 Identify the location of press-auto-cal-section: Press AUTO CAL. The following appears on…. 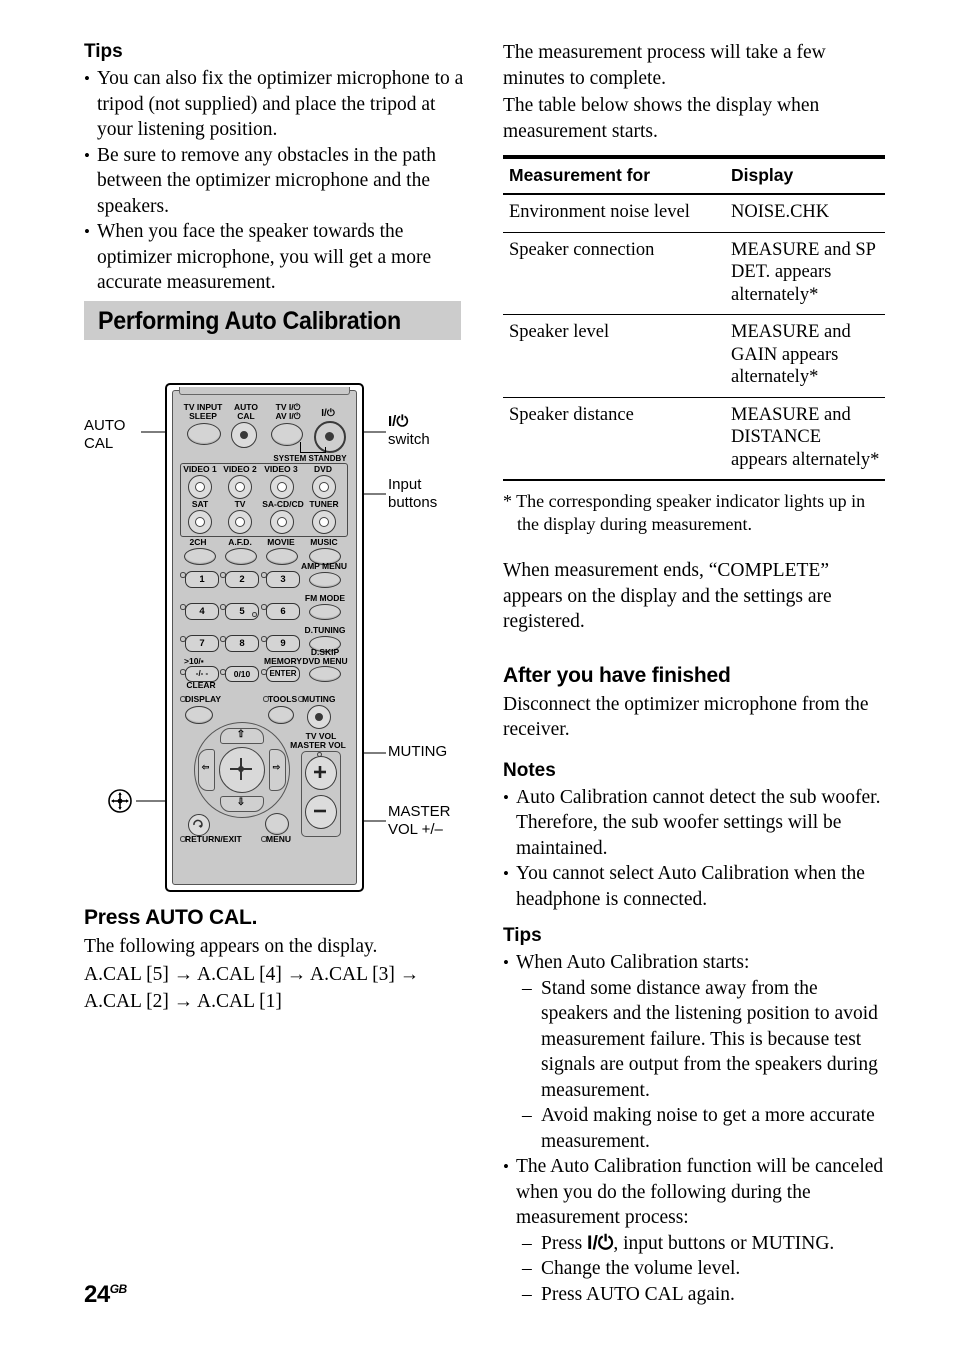
(279, 961).